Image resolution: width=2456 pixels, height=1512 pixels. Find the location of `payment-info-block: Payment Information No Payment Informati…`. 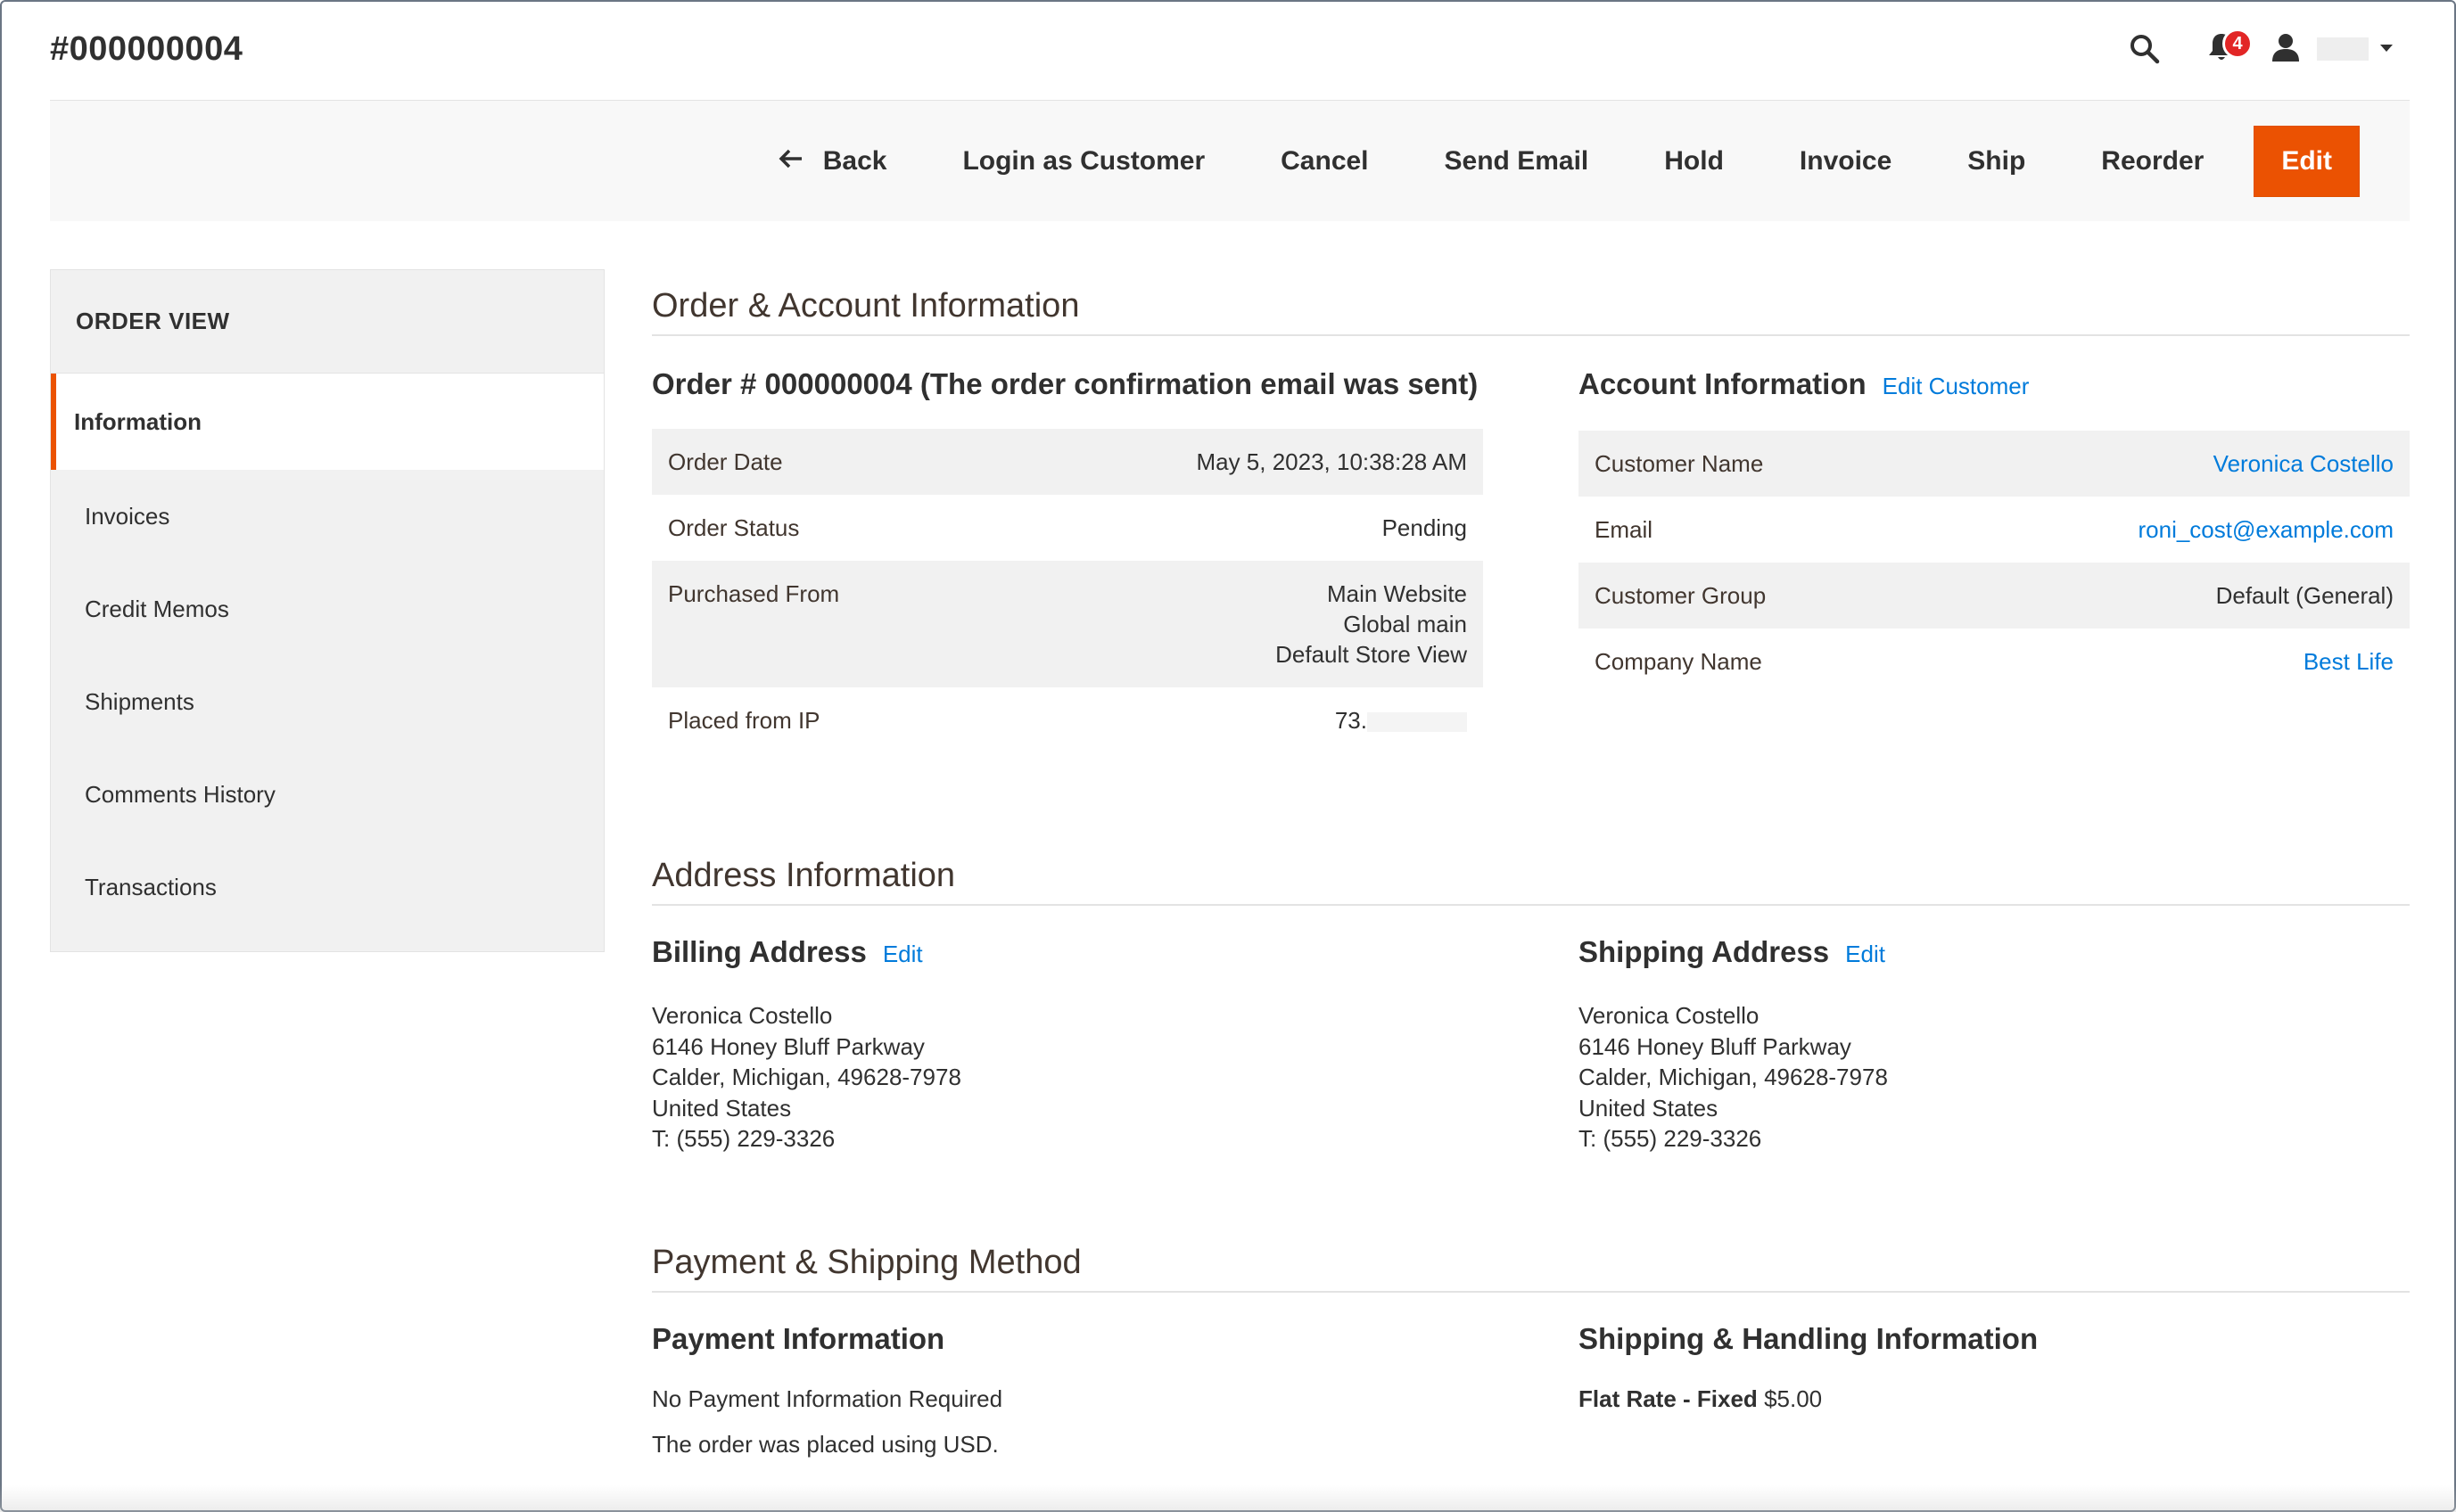

payment-info-block: Payment Information No Payment Informati… is located at coordinates (1067, 1389).